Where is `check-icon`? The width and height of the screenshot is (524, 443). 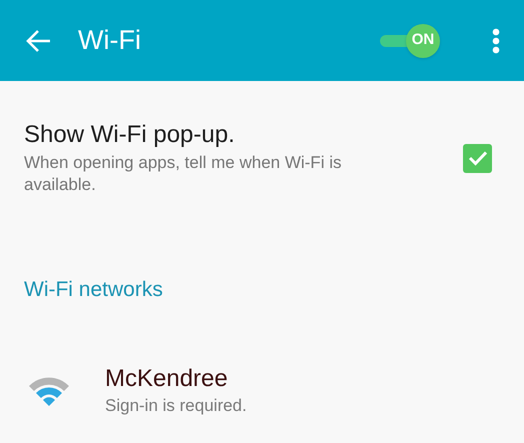
check-icon is located at coordinates (478, 158).